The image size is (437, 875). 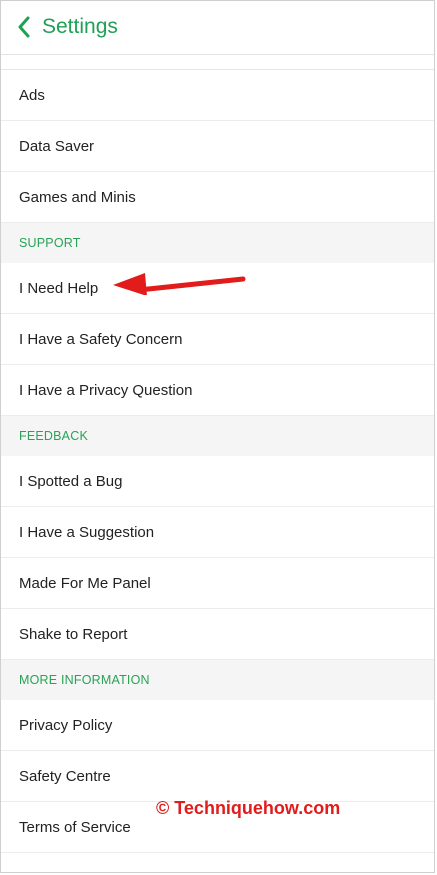 I want to click on chevron-left-icon, so click(x=24, y=27).